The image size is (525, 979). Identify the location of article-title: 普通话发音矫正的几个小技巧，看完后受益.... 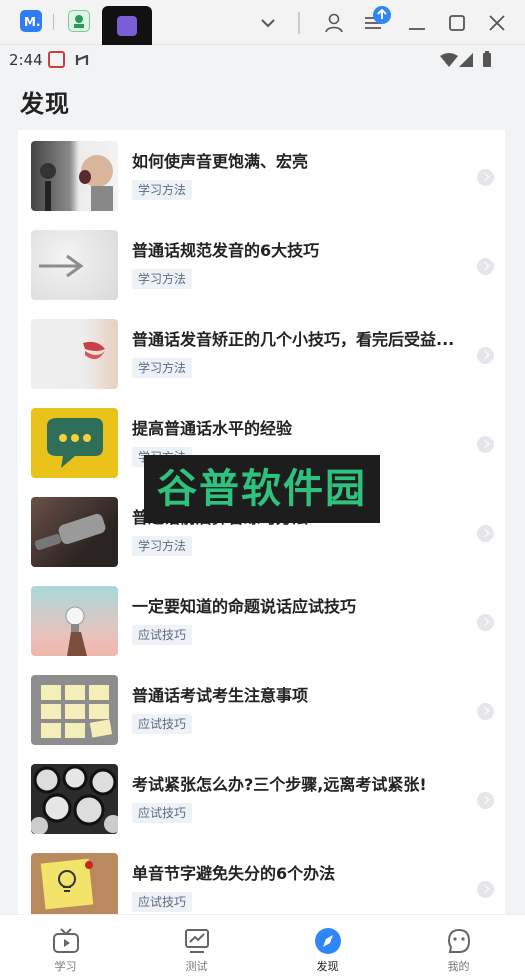
(293, 339).